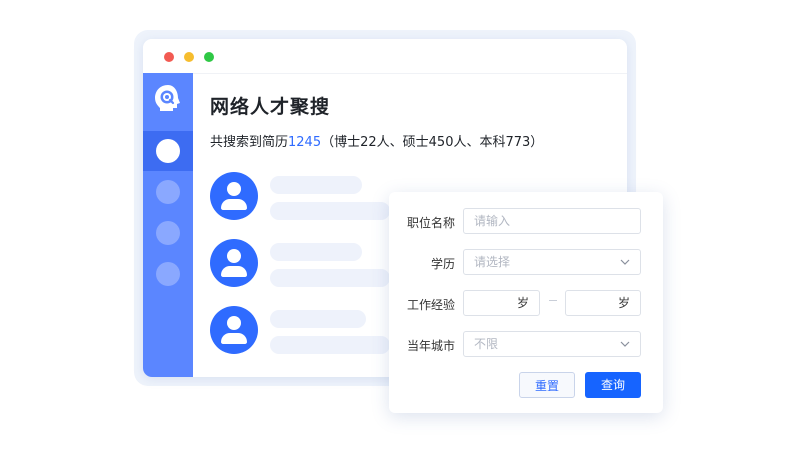  I want to click on education-placeholder: 请选择, so click(492, 262).